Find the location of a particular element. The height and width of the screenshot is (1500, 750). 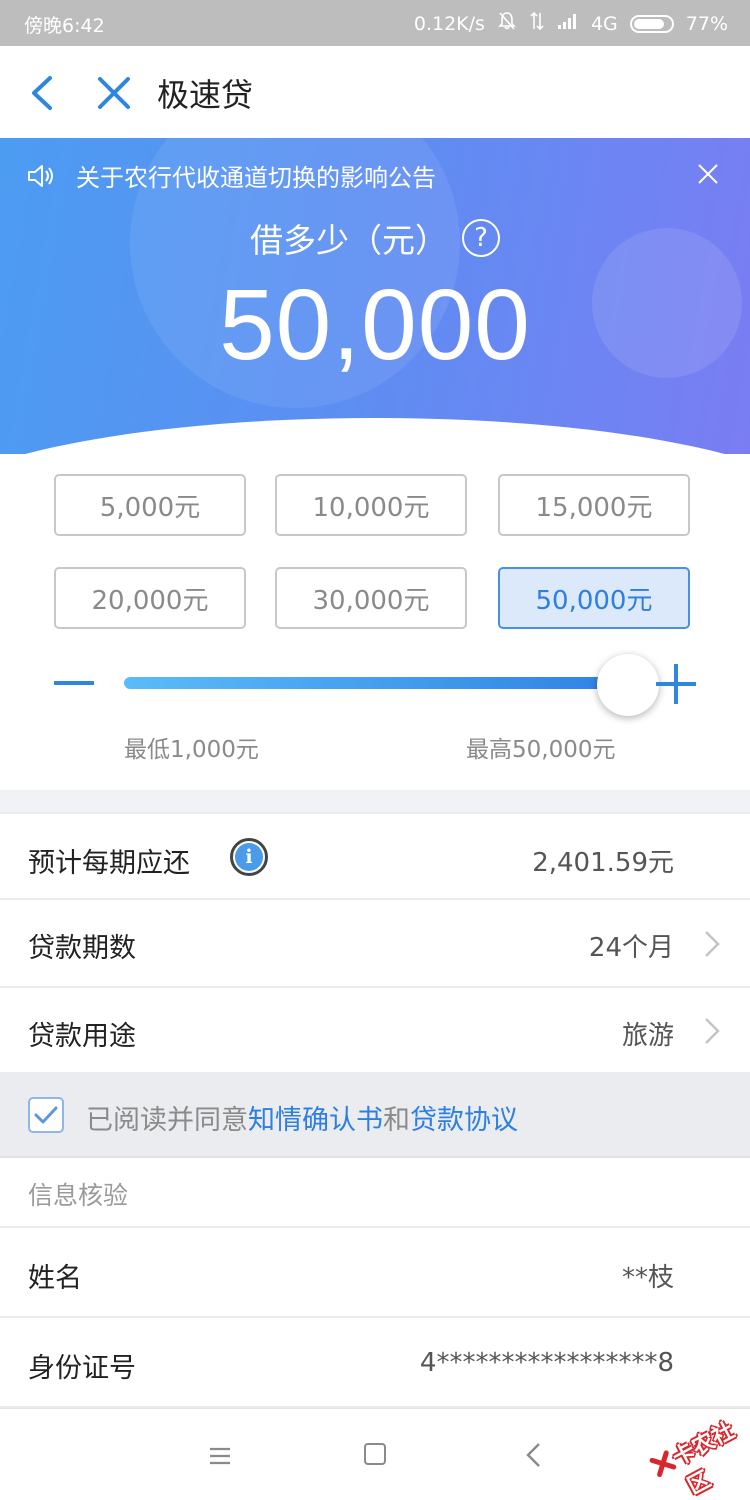

mute-bell-icon is located at coordinates (507, 23).